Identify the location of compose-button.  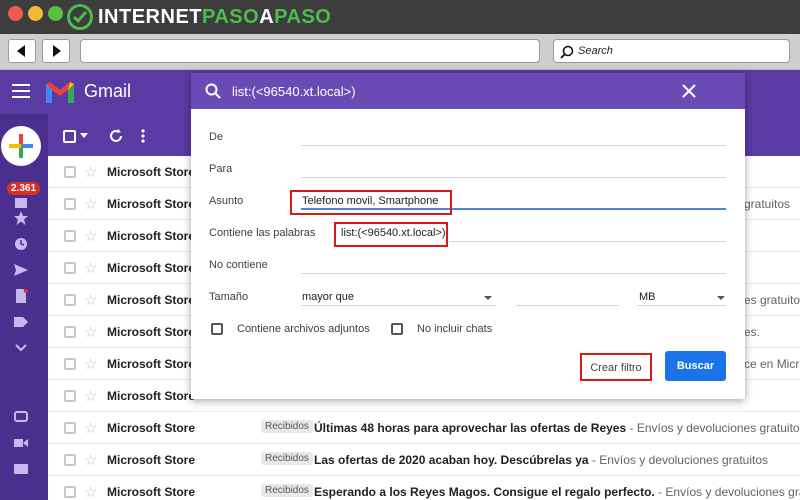
(21, 146).